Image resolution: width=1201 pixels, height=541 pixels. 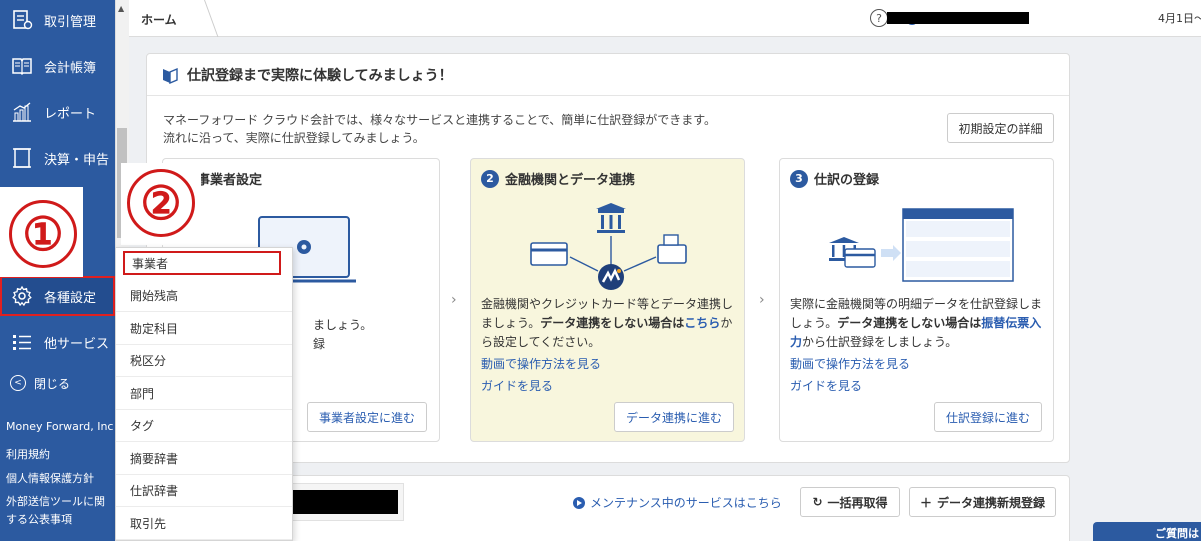 I want to click on step-2-here-link: こちら, so click(x=702, y=323).